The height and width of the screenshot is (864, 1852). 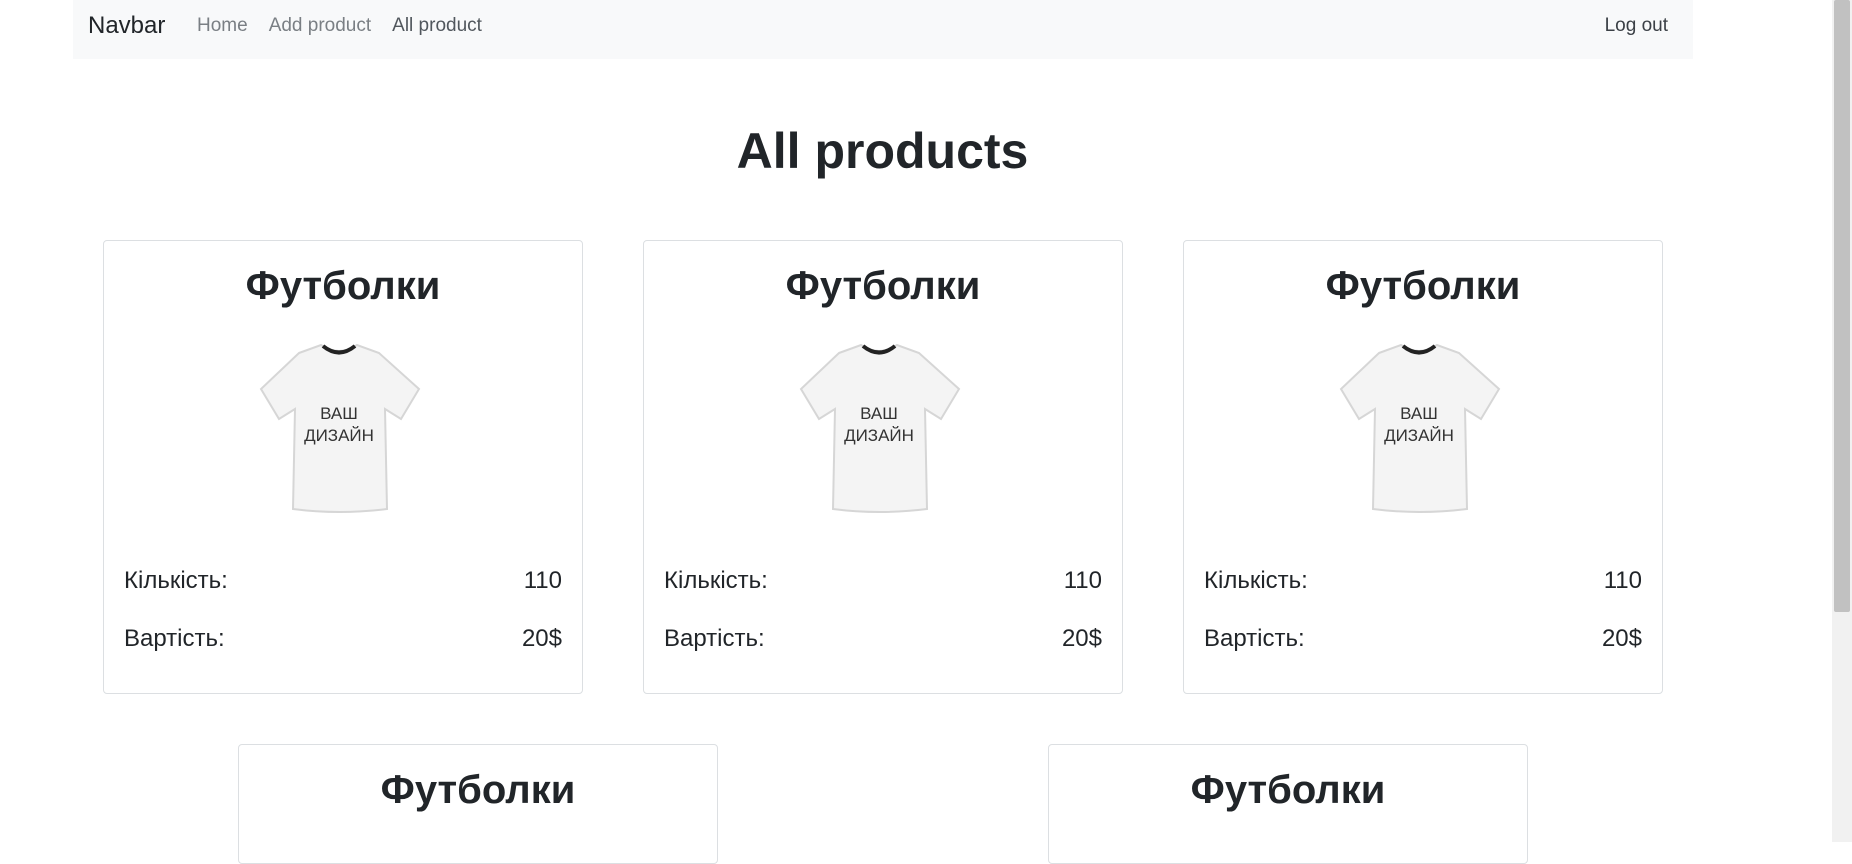 What do you see at coordinates (339, 413) in the screenshot?
I see `image-caption-line1: ВАШ` at bounding box center [339, 413].